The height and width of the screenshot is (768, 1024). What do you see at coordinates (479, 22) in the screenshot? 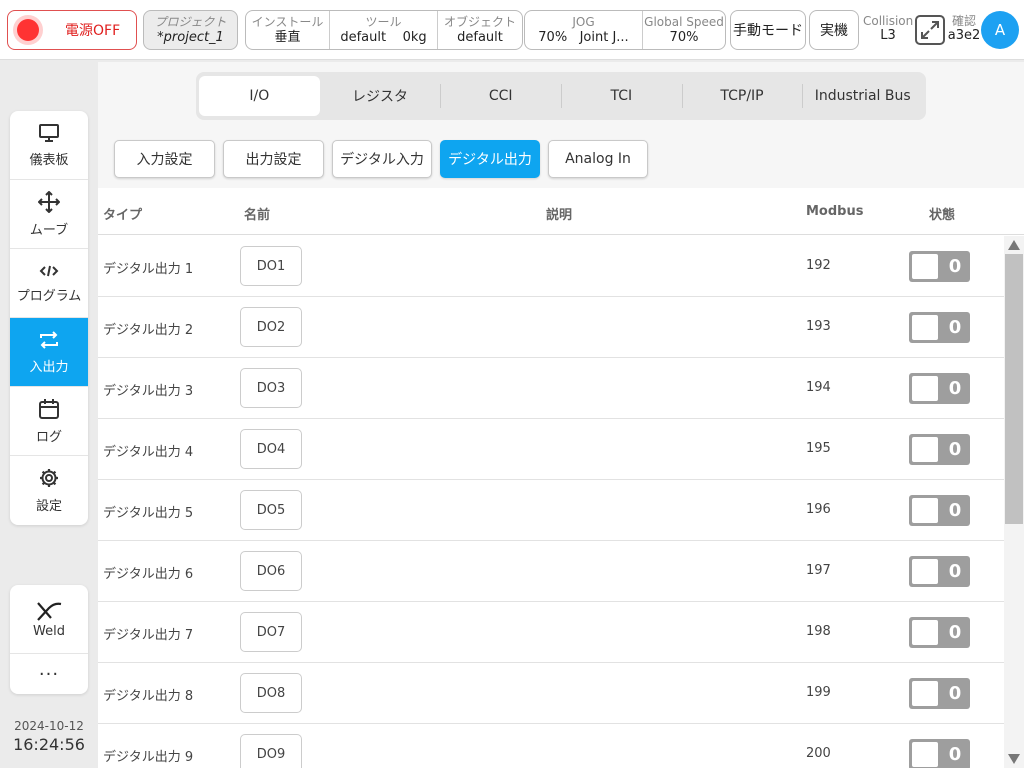
I see `object-caption: オブジェクト` at bounding box center [479, 22].